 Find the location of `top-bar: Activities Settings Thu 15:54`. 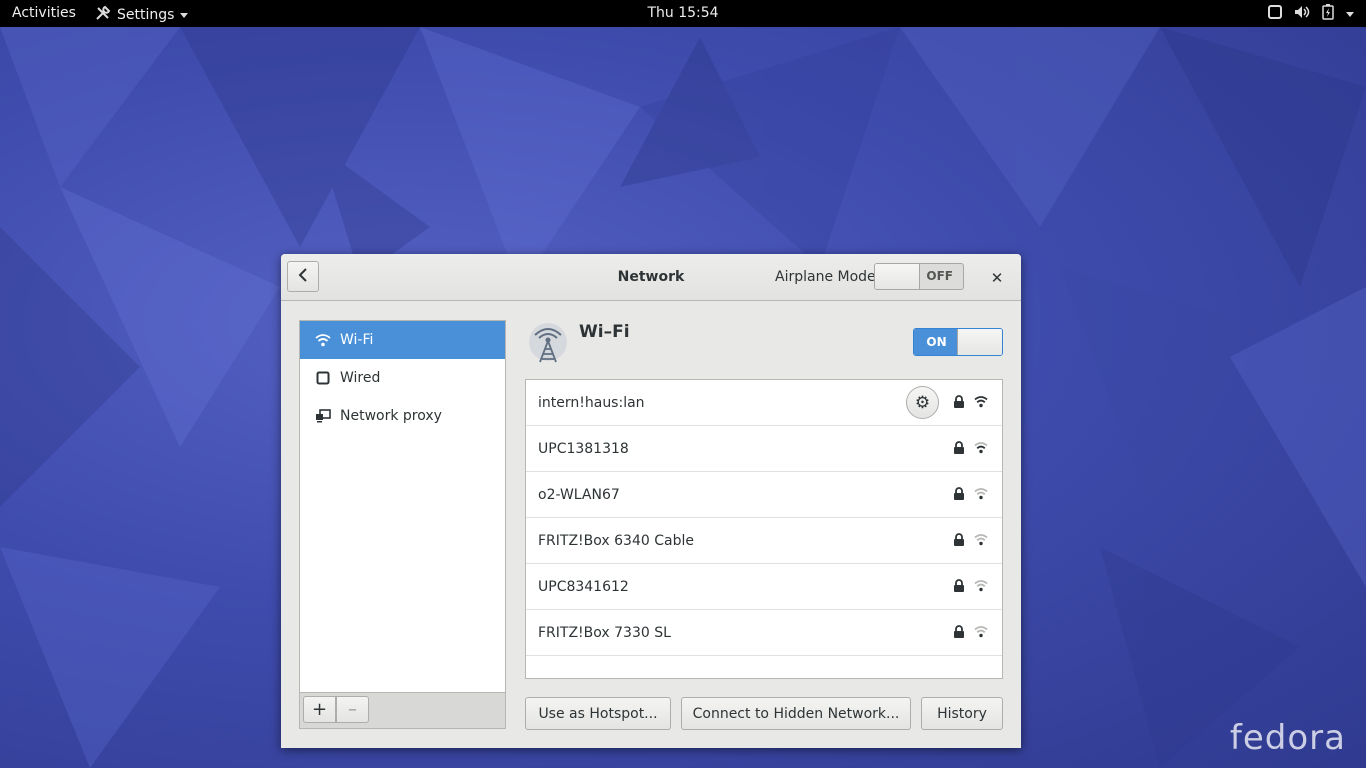

top-bar: Activities Settings Thu 15:54 is located at coordinates (683, 13).